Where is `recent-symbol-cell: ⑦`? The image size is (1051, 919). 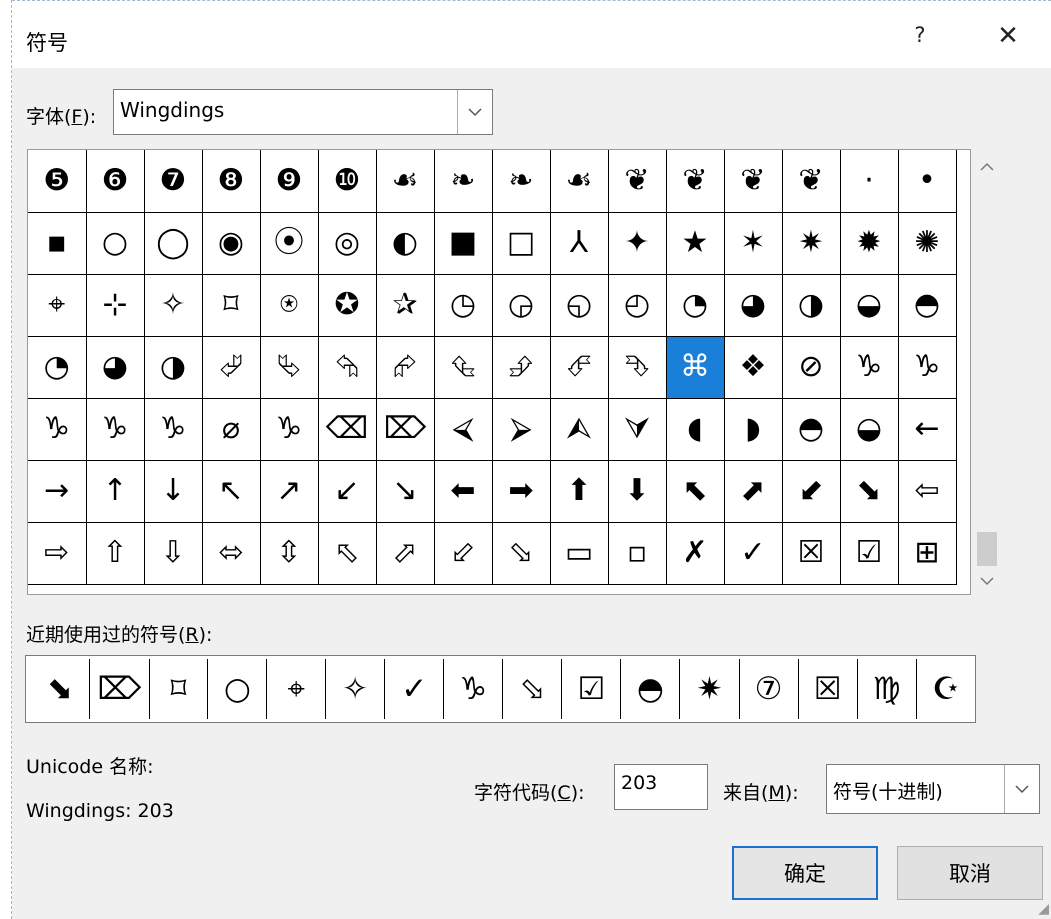
recent-symbol-cell: ⑦ is located at coordinates (769, 689).